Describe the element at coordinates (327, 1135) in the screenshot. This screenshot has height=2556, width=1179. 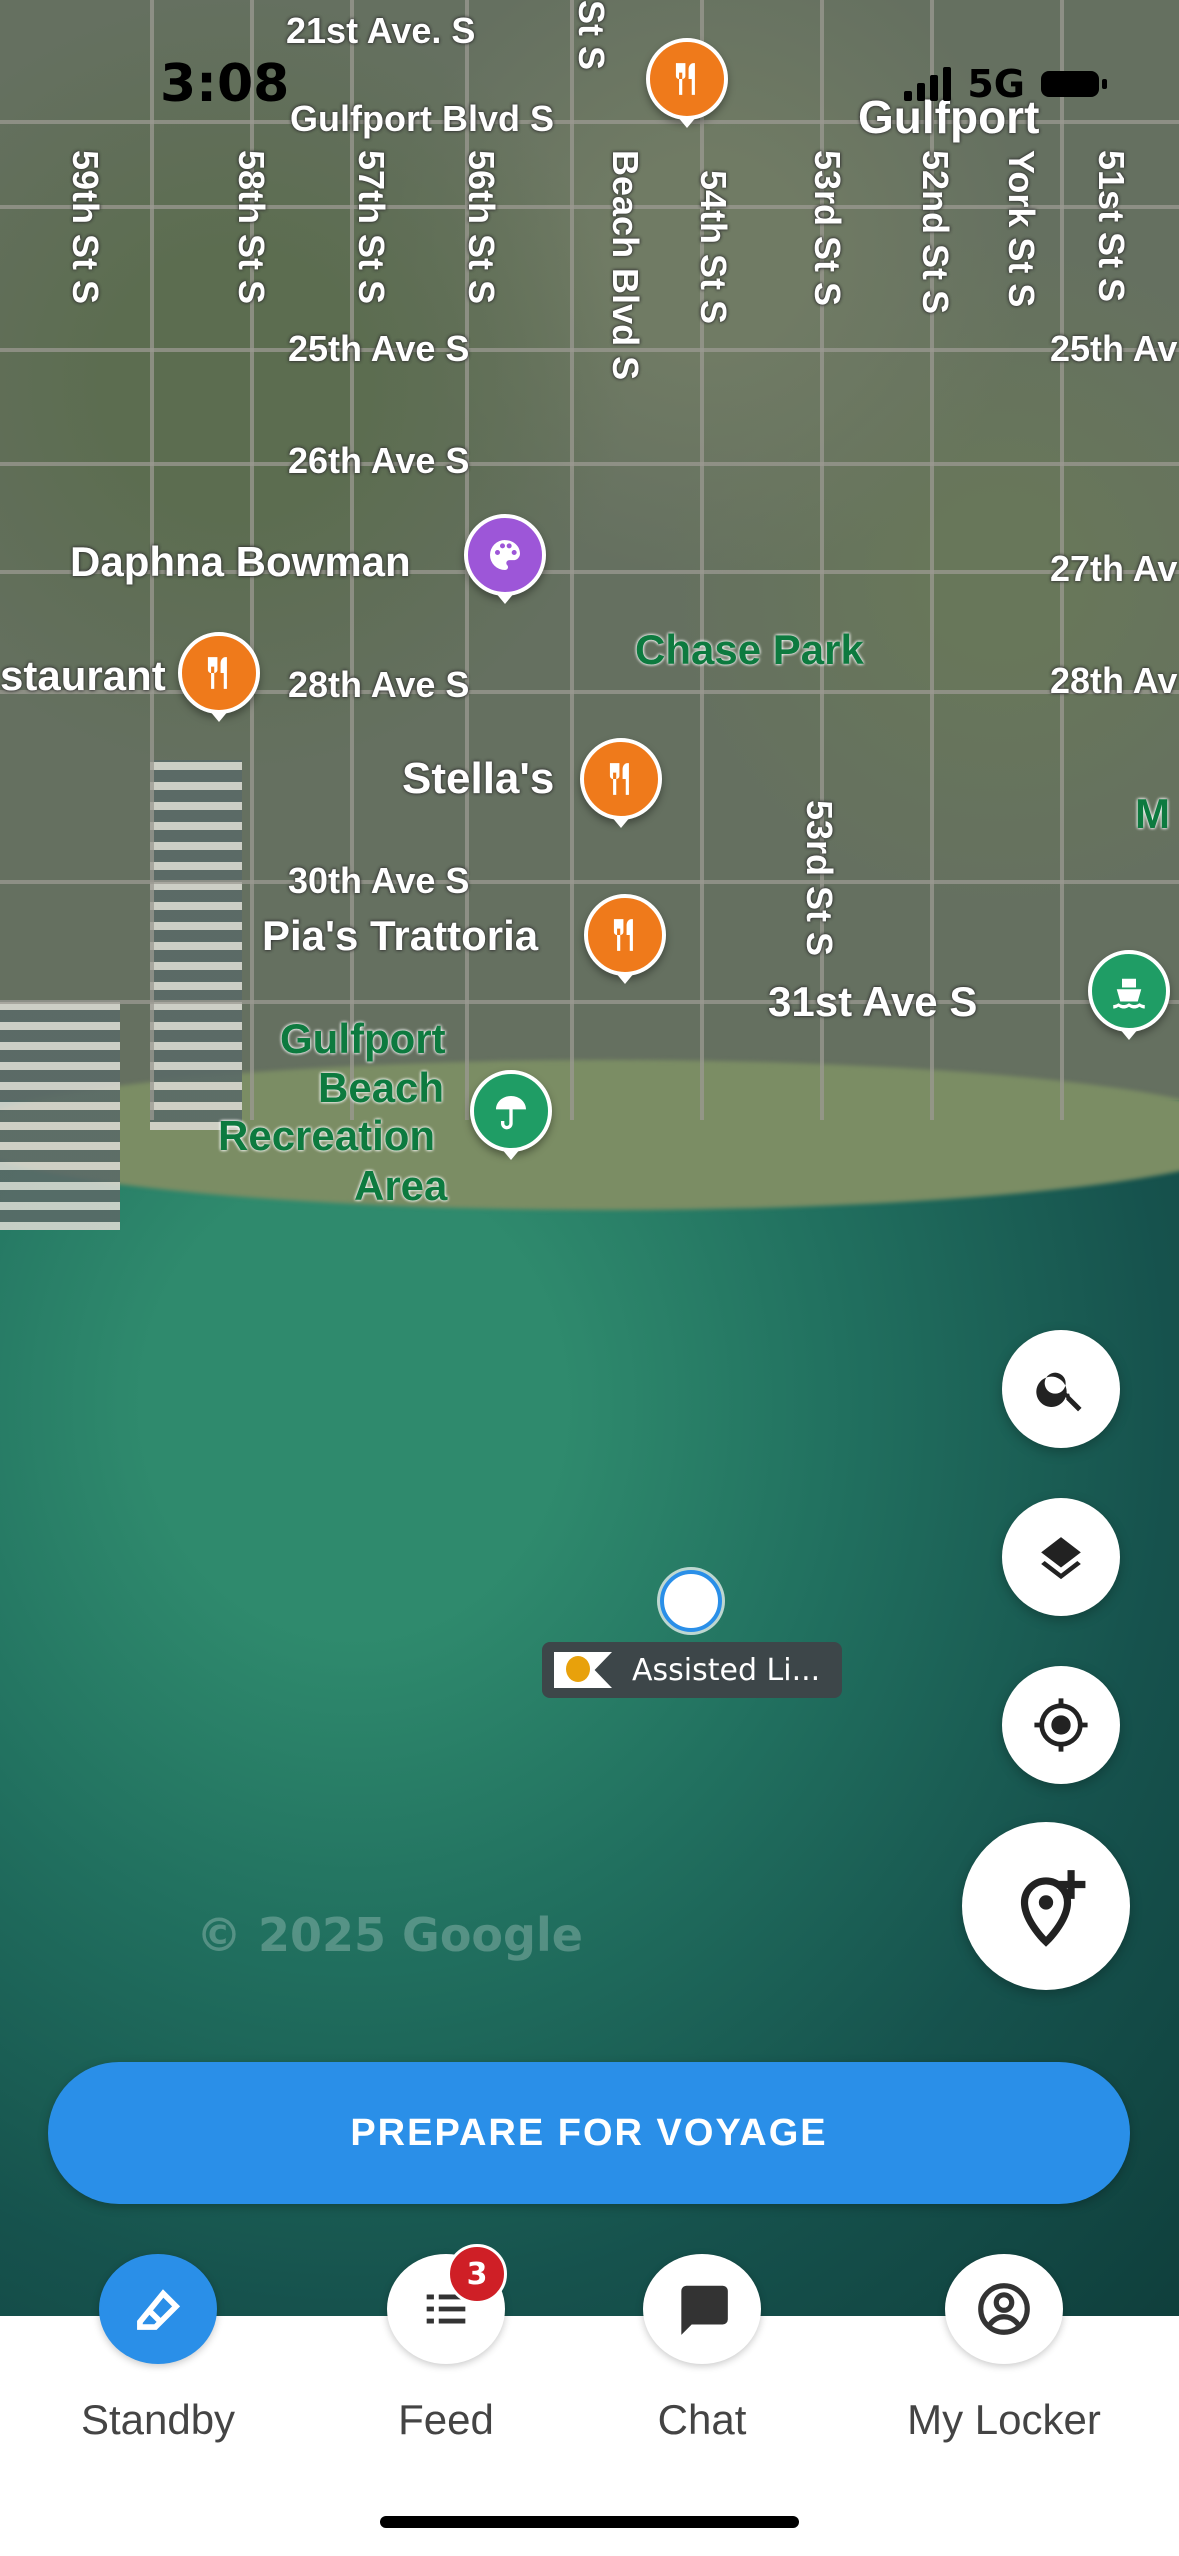
I see `map-label: Recreation` at that location.